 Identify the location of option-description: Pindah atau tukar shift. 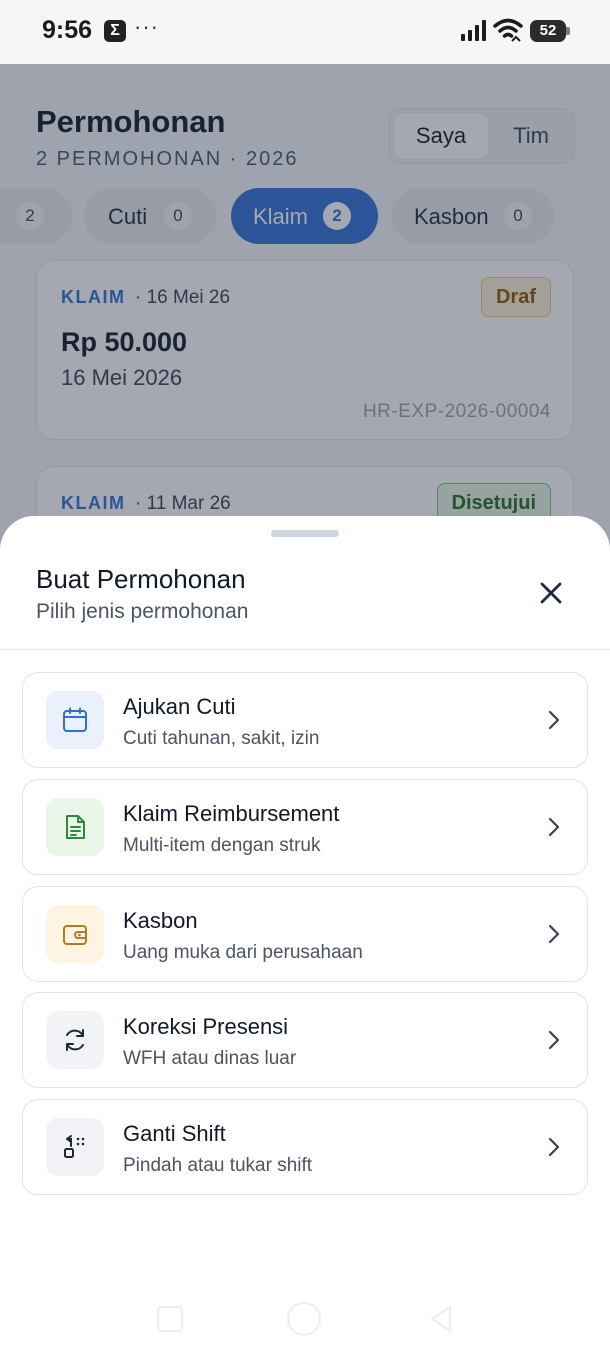
(218, 1165).